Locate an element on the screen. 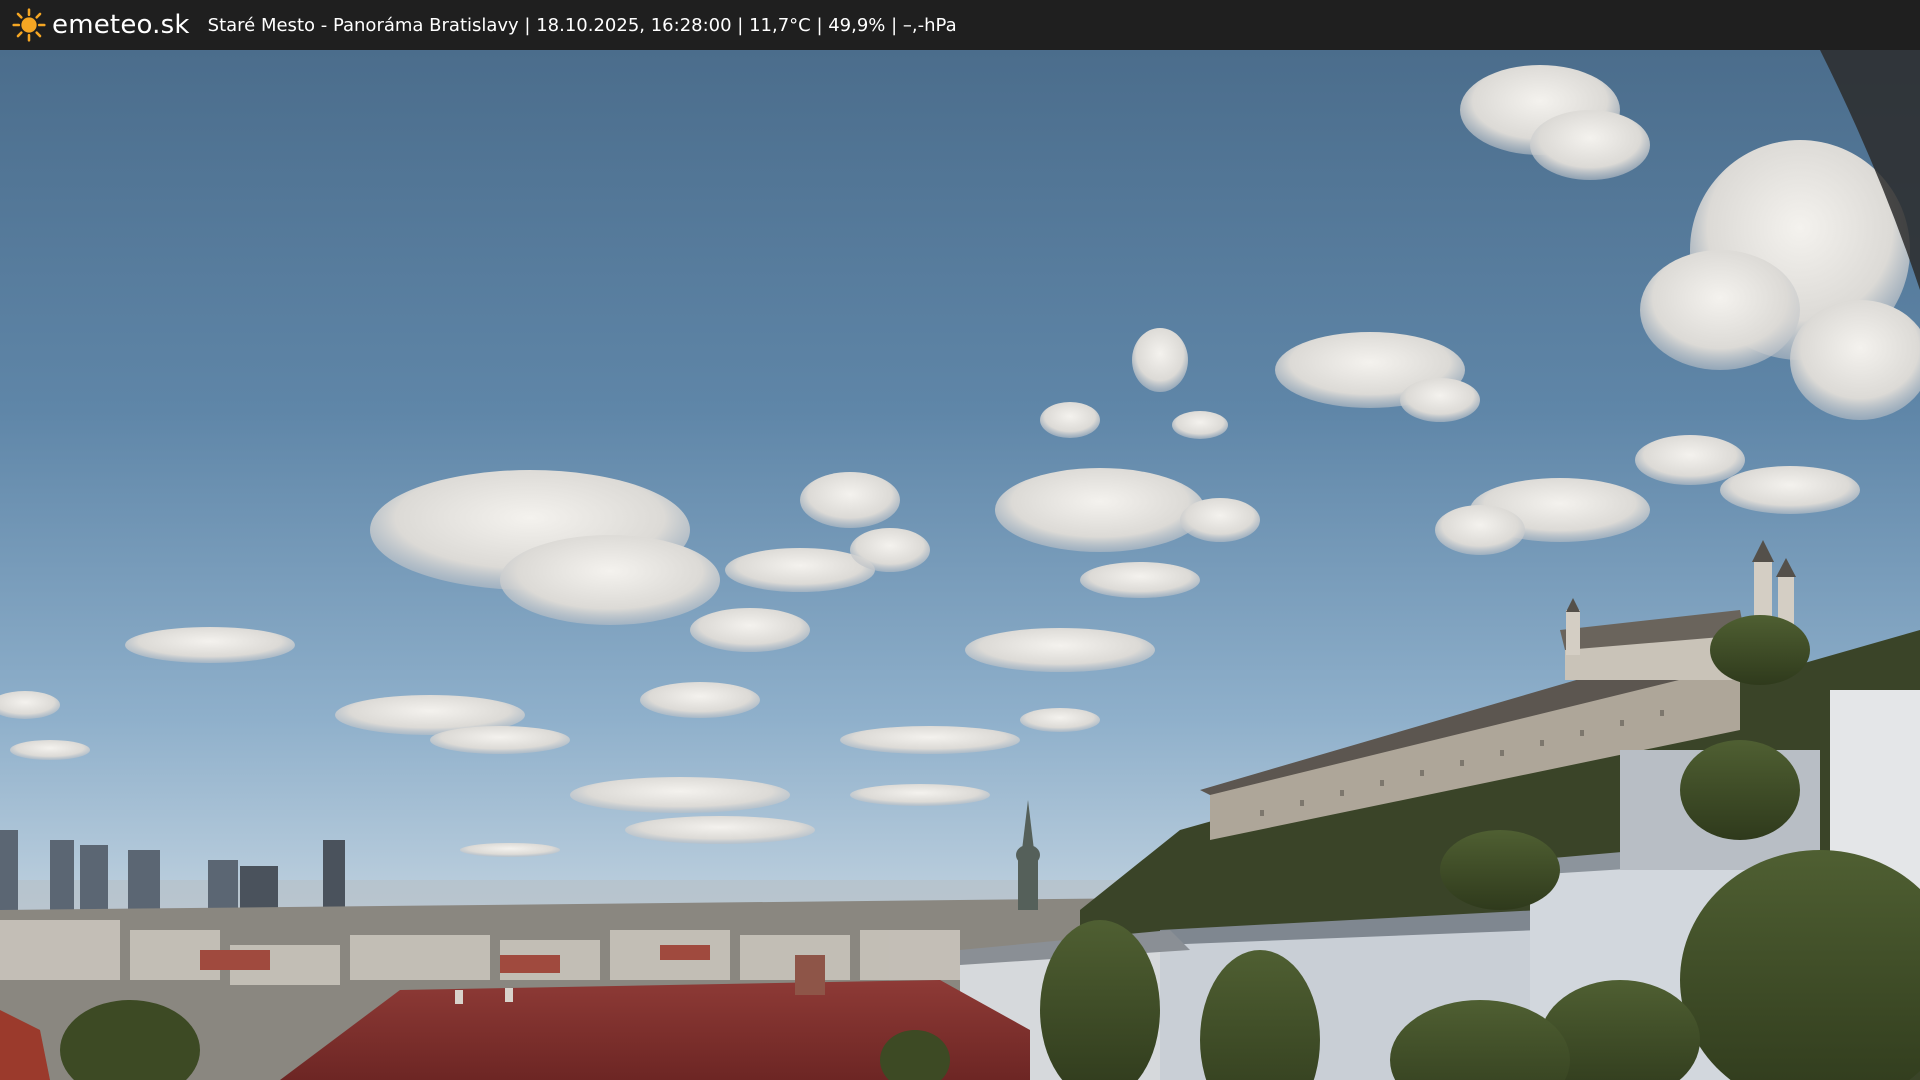 This screenshot has width=1920, height=1080. sun-icon is located at coordinates (29, 25).